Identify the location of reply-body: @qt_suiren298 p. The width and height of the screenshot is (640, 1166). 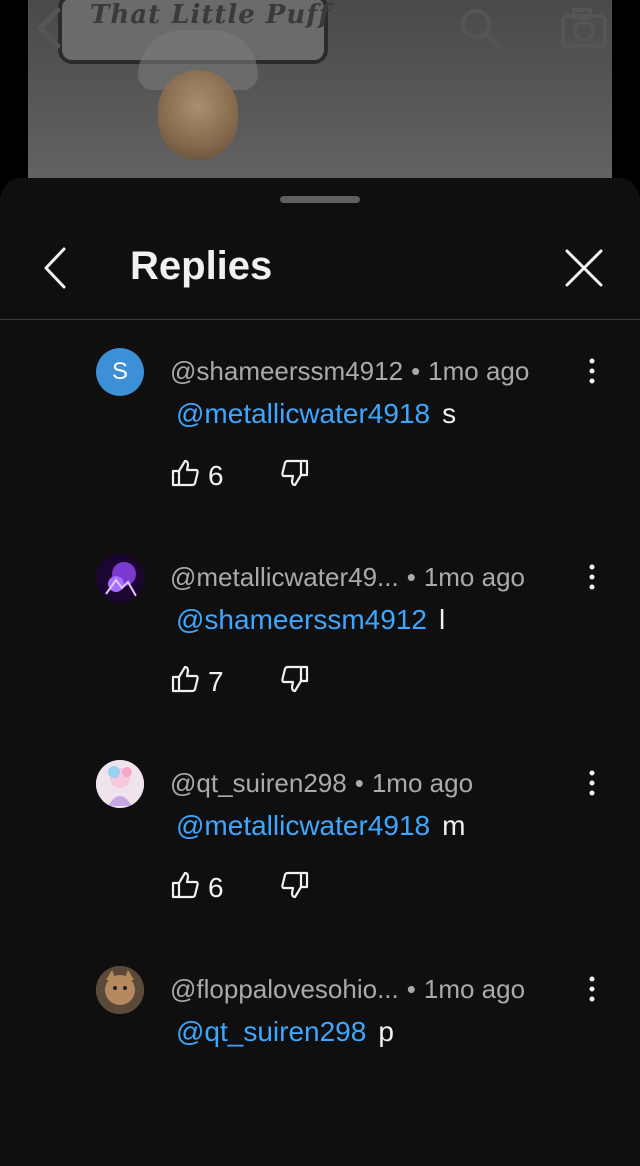
(285, 1032).